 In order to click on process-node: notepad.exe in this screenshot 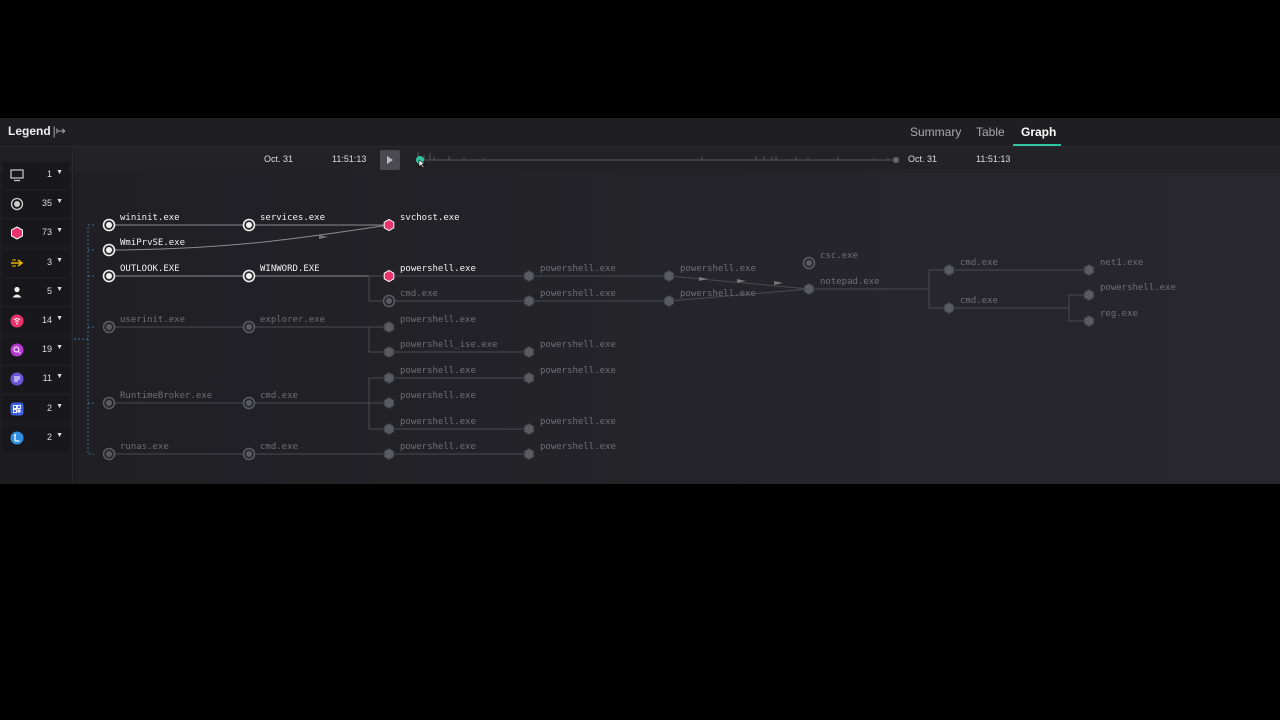, I will do `click(841, 286)`.